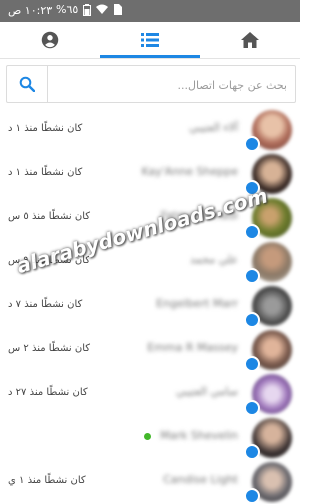  What do you see at coordinates (150, 262) in the screenshot?
I see `contact-row: علي محمد كان نشطًا منذ ٩ س` at bounding box center [150, 262].